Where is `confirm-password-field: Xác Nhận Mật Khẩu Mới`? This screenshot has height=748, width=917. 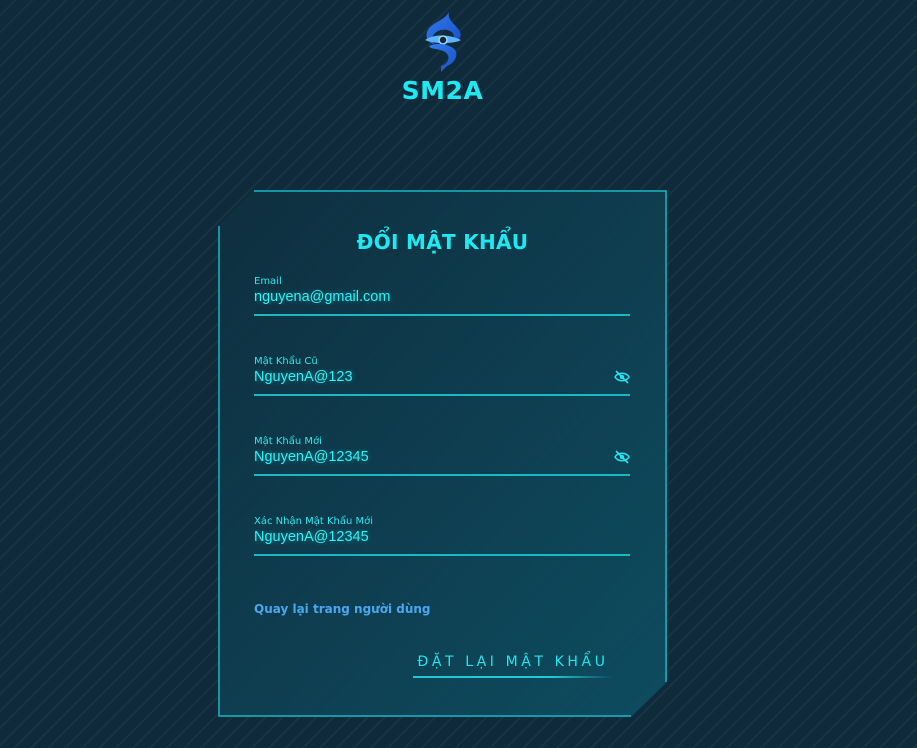 confirm-password-field: Xác Nhận Mật Khẩu Mới is located at coordinates (442, 536).